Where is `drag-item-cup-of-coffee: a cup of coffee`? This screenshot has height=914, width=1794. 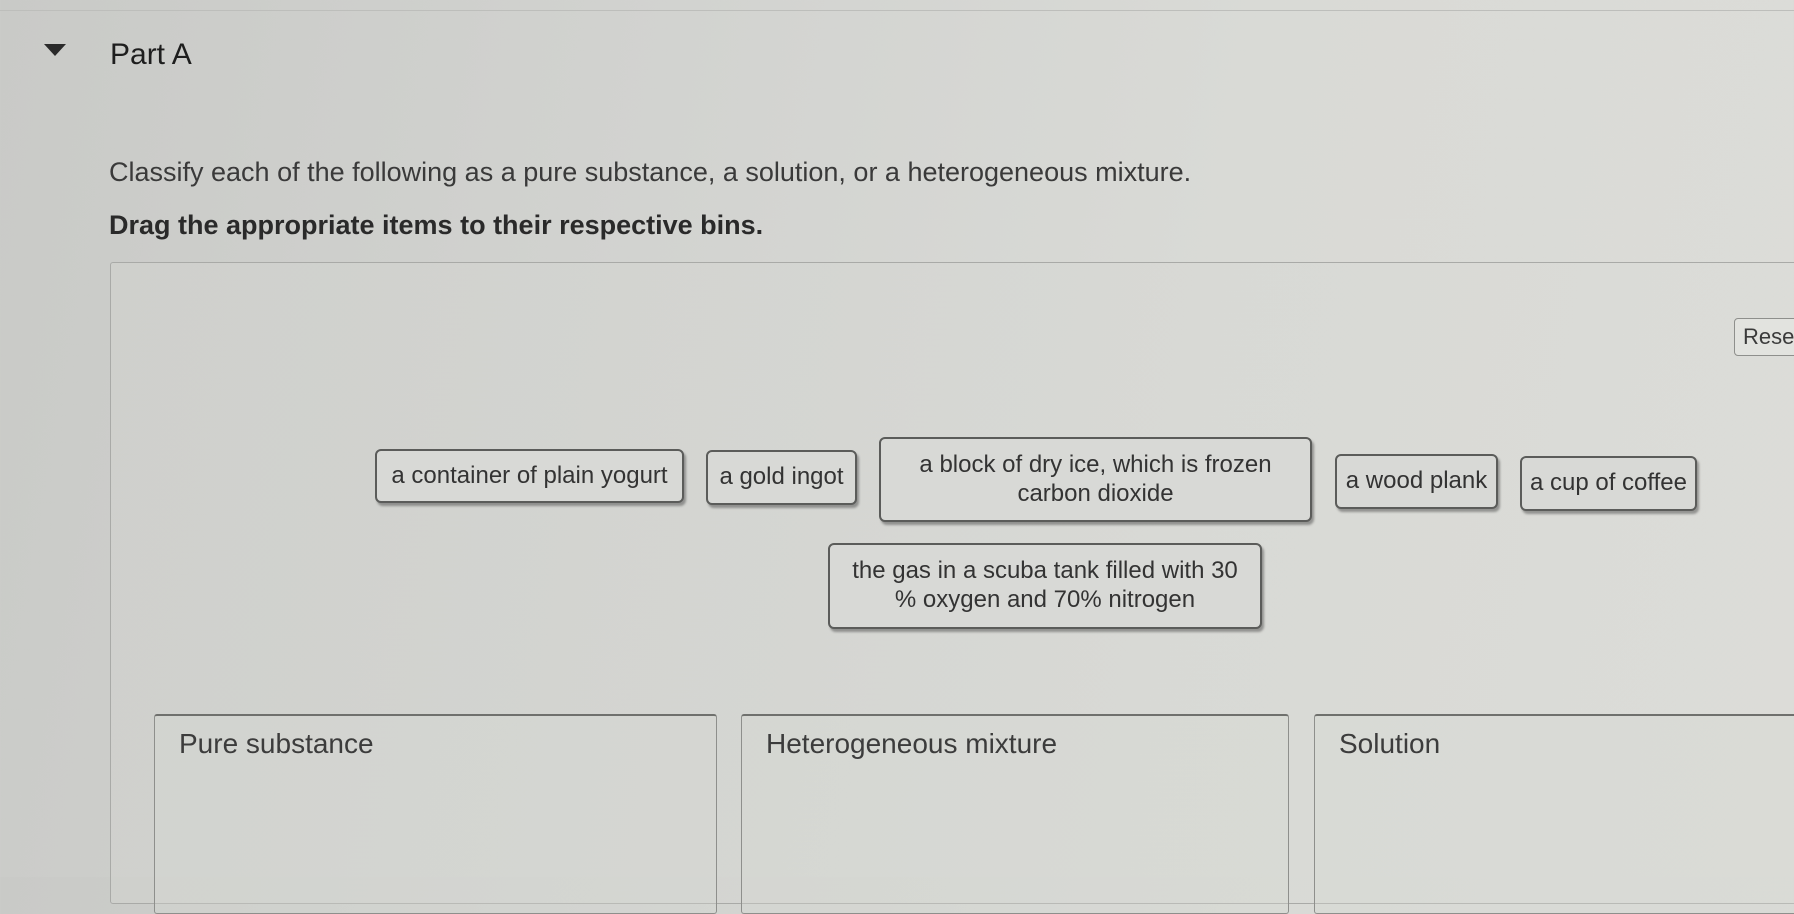
drag-item-cup-of-coffee: a cup of coffee is located at coordinates (1608, 483).